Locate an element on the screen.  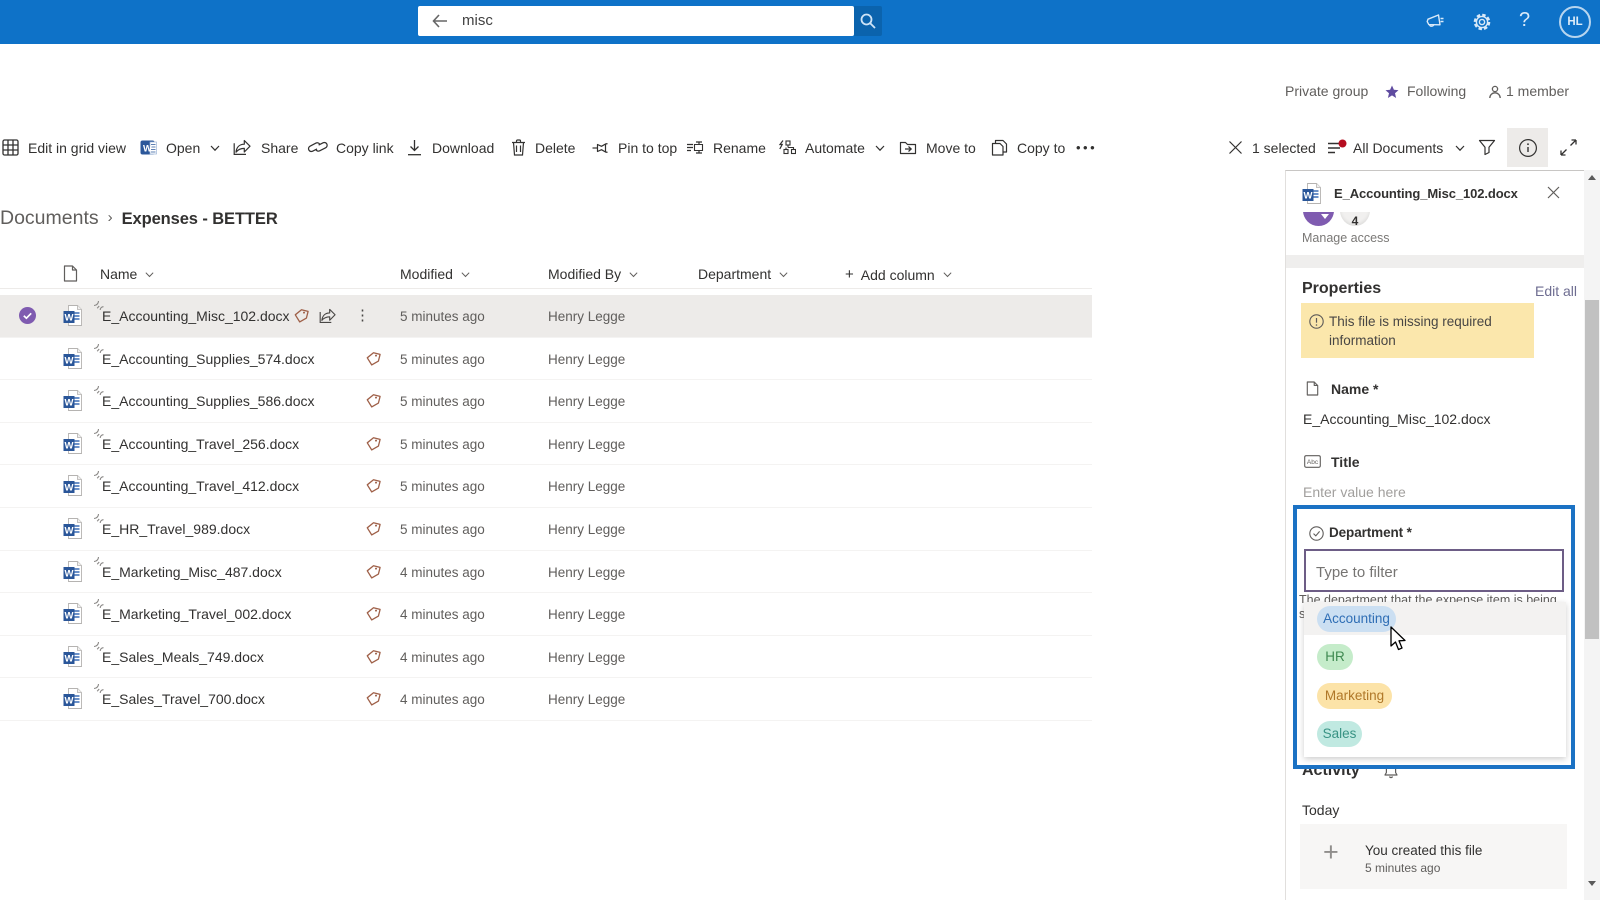
svg-text: Abc is located at coordinates (1313, 462).